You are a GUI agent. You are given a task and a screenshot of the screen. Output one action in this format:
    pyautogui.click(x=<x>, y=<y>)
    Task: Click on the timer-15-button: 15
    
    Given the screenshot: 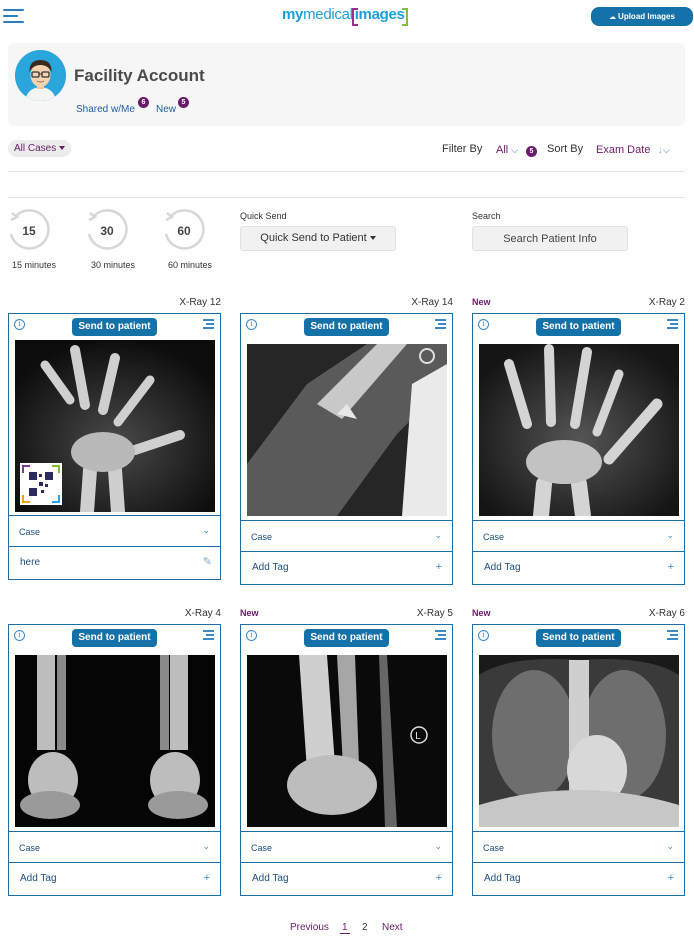 What is the action you would take?
    pyautogui.click(x=29, y=231)
    